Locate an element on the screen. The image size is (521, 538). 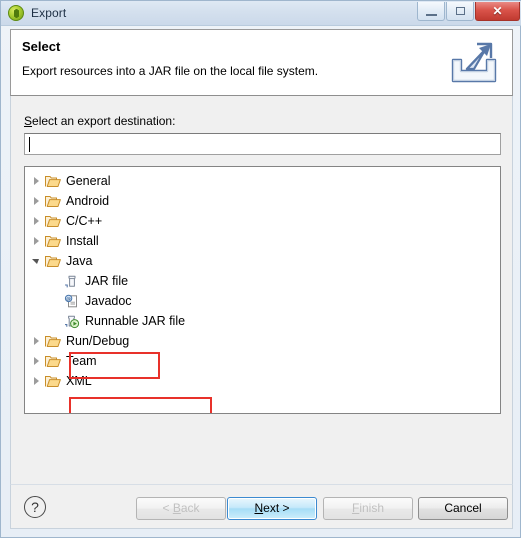
wizard-footer: ? < Back Next > Finish Cancel is located at coordinates (261, 506).